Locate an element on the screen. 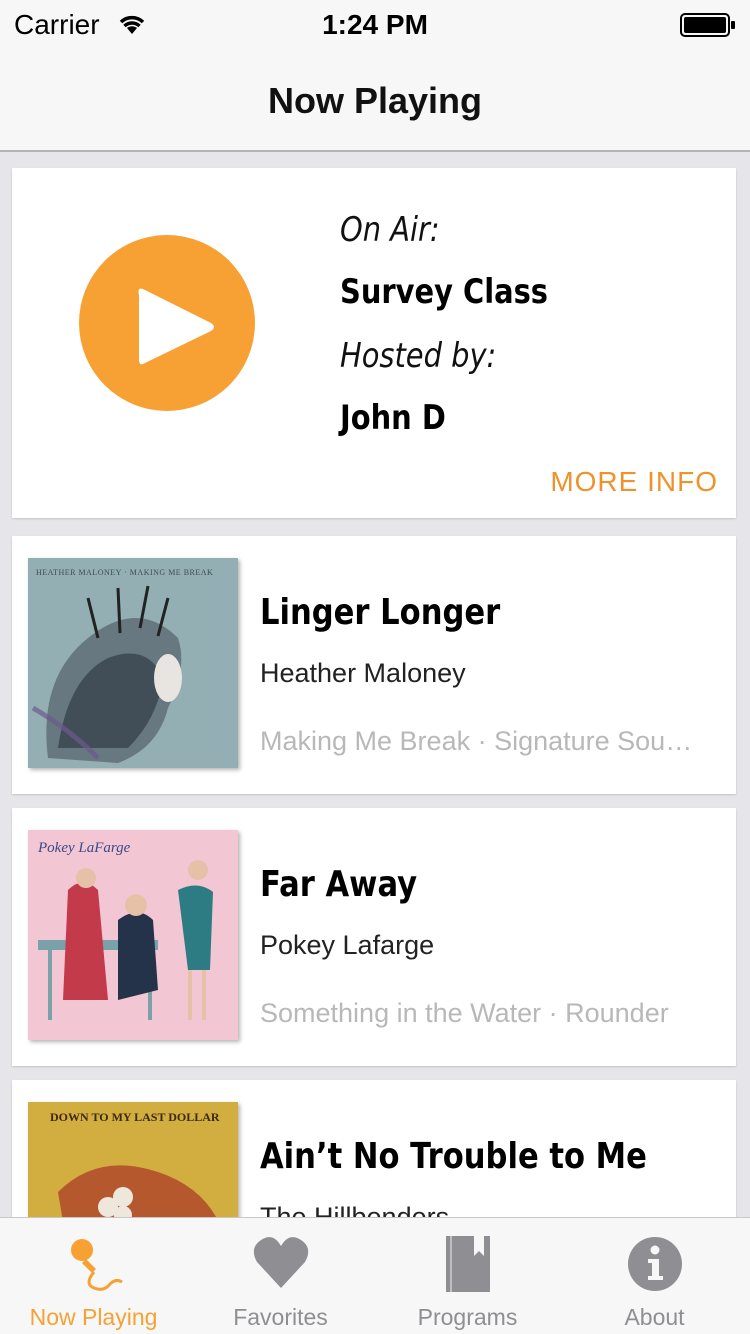  hosted-by-label: Hosted by: is located at coordinates (418, 356).